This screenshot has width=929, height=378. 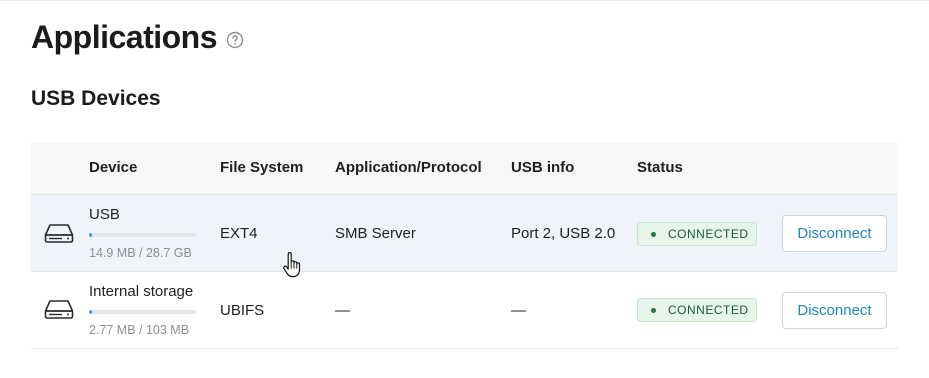 I want to click on protocol-cell: —, so click(x=342, y=310).